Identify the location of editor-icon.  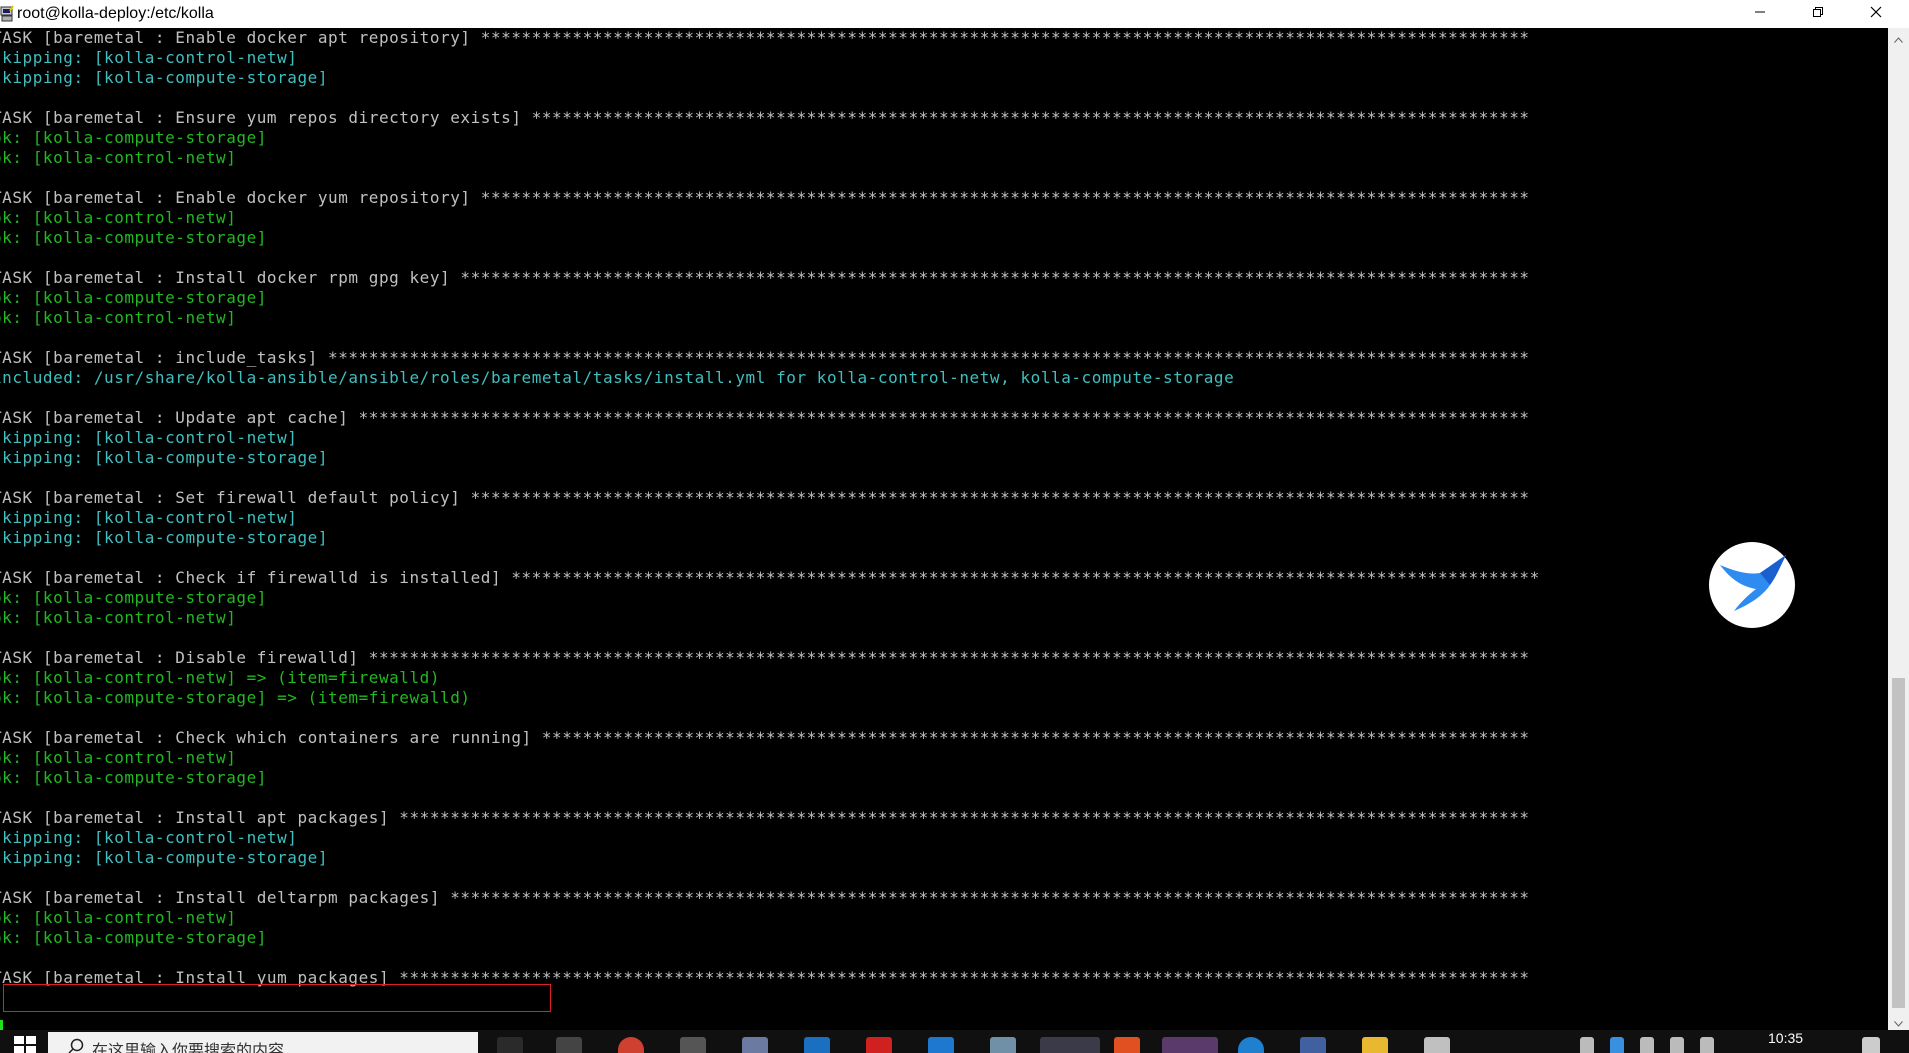
(1437, 1045).